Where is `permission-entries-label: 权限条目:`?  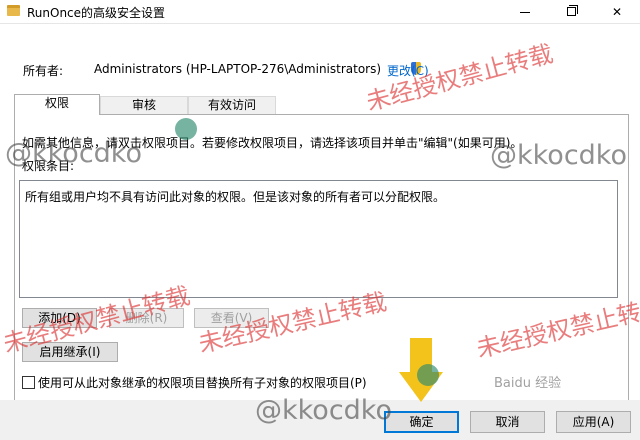 permission-entries-label: 权限条目: is located at coordinates (48, 166).